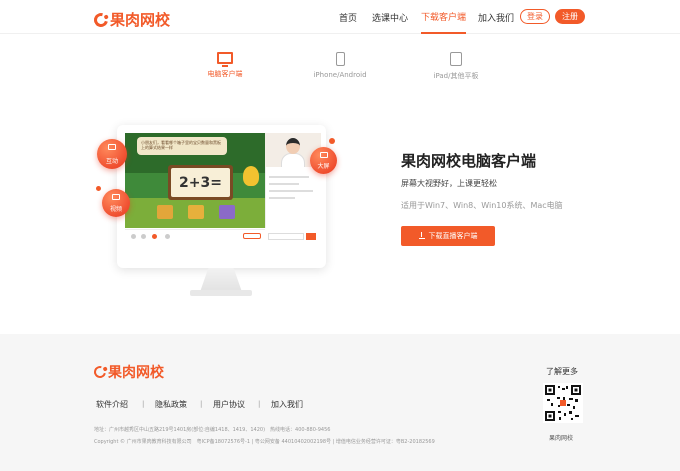 The image size is (680, 471). What do you see at coordinates (111, 161) in the screenshot?
I see `badge-label: 互动` at bounding box center [111, 161].